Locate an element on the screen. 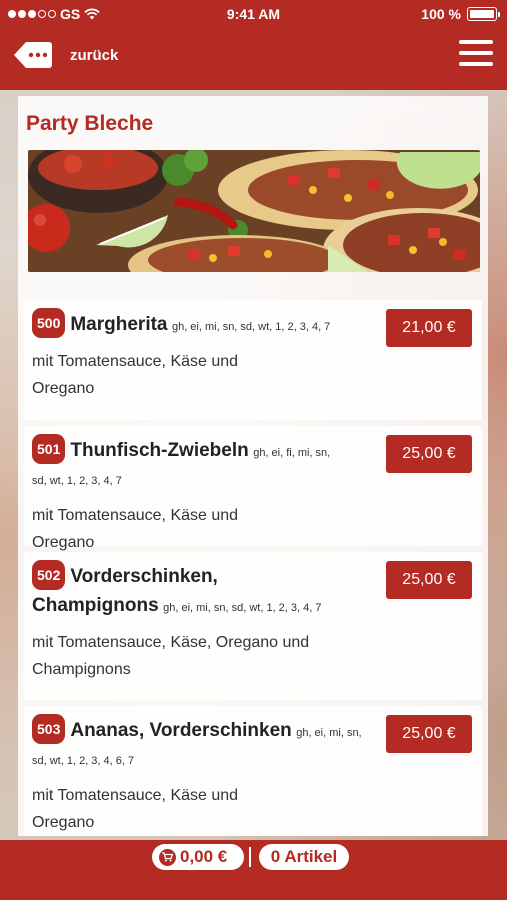 The width and height of the screenshot is (507, 900). item-number: 503 is located at coordinates (49, 729).